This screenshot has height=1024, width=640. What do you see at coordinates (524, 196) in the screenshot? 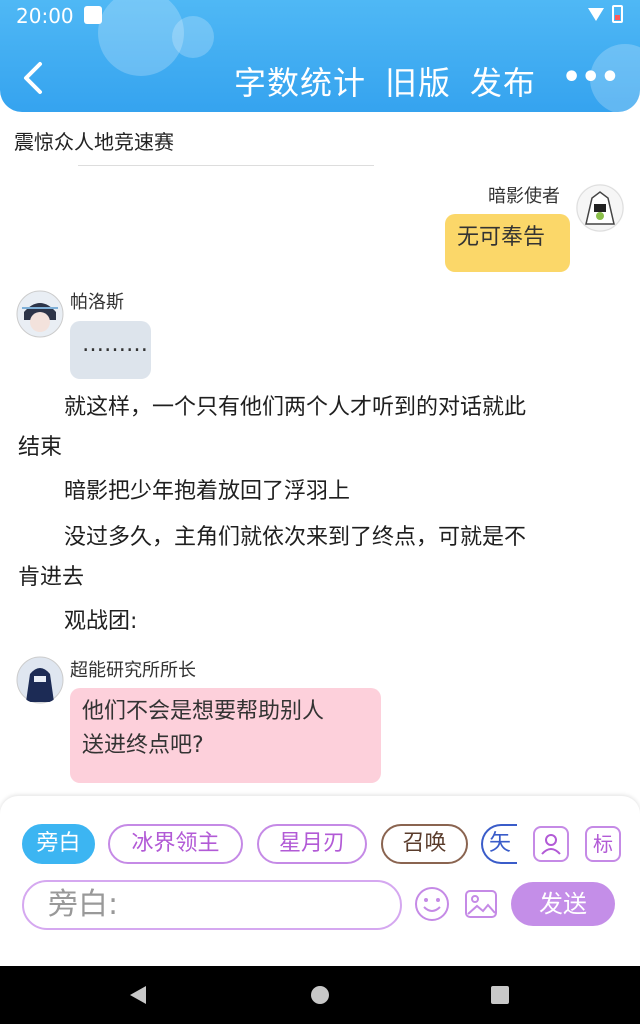
I see `speaker-name: 暗影使者` at bounding box center [524, 196].